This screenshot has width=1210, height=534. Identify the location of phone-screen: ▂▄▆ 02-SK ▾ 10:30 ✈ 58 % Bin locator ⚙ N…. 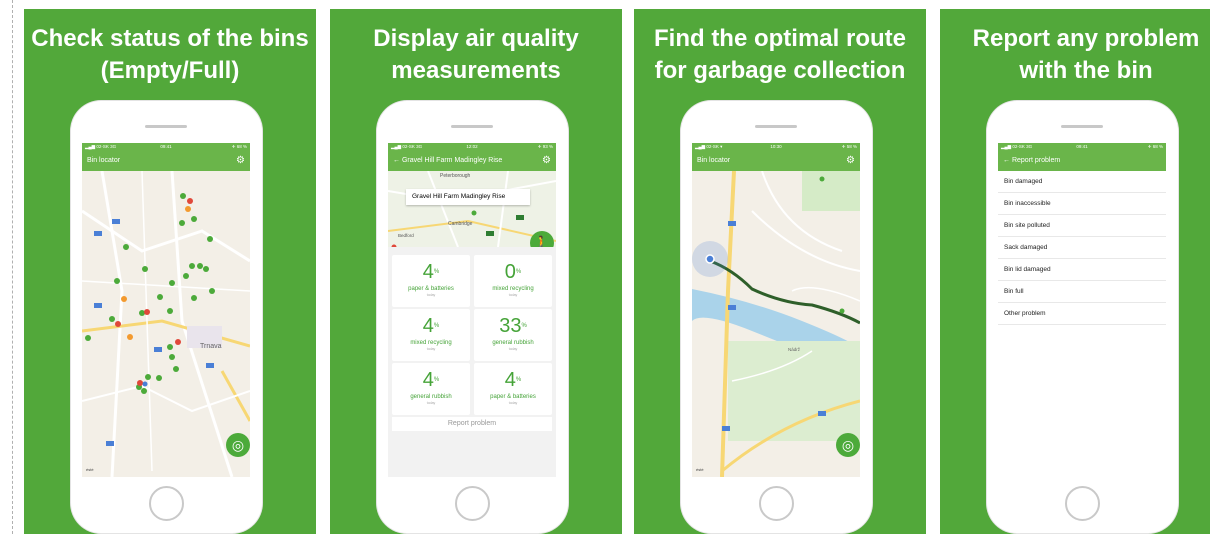
(776, 310).